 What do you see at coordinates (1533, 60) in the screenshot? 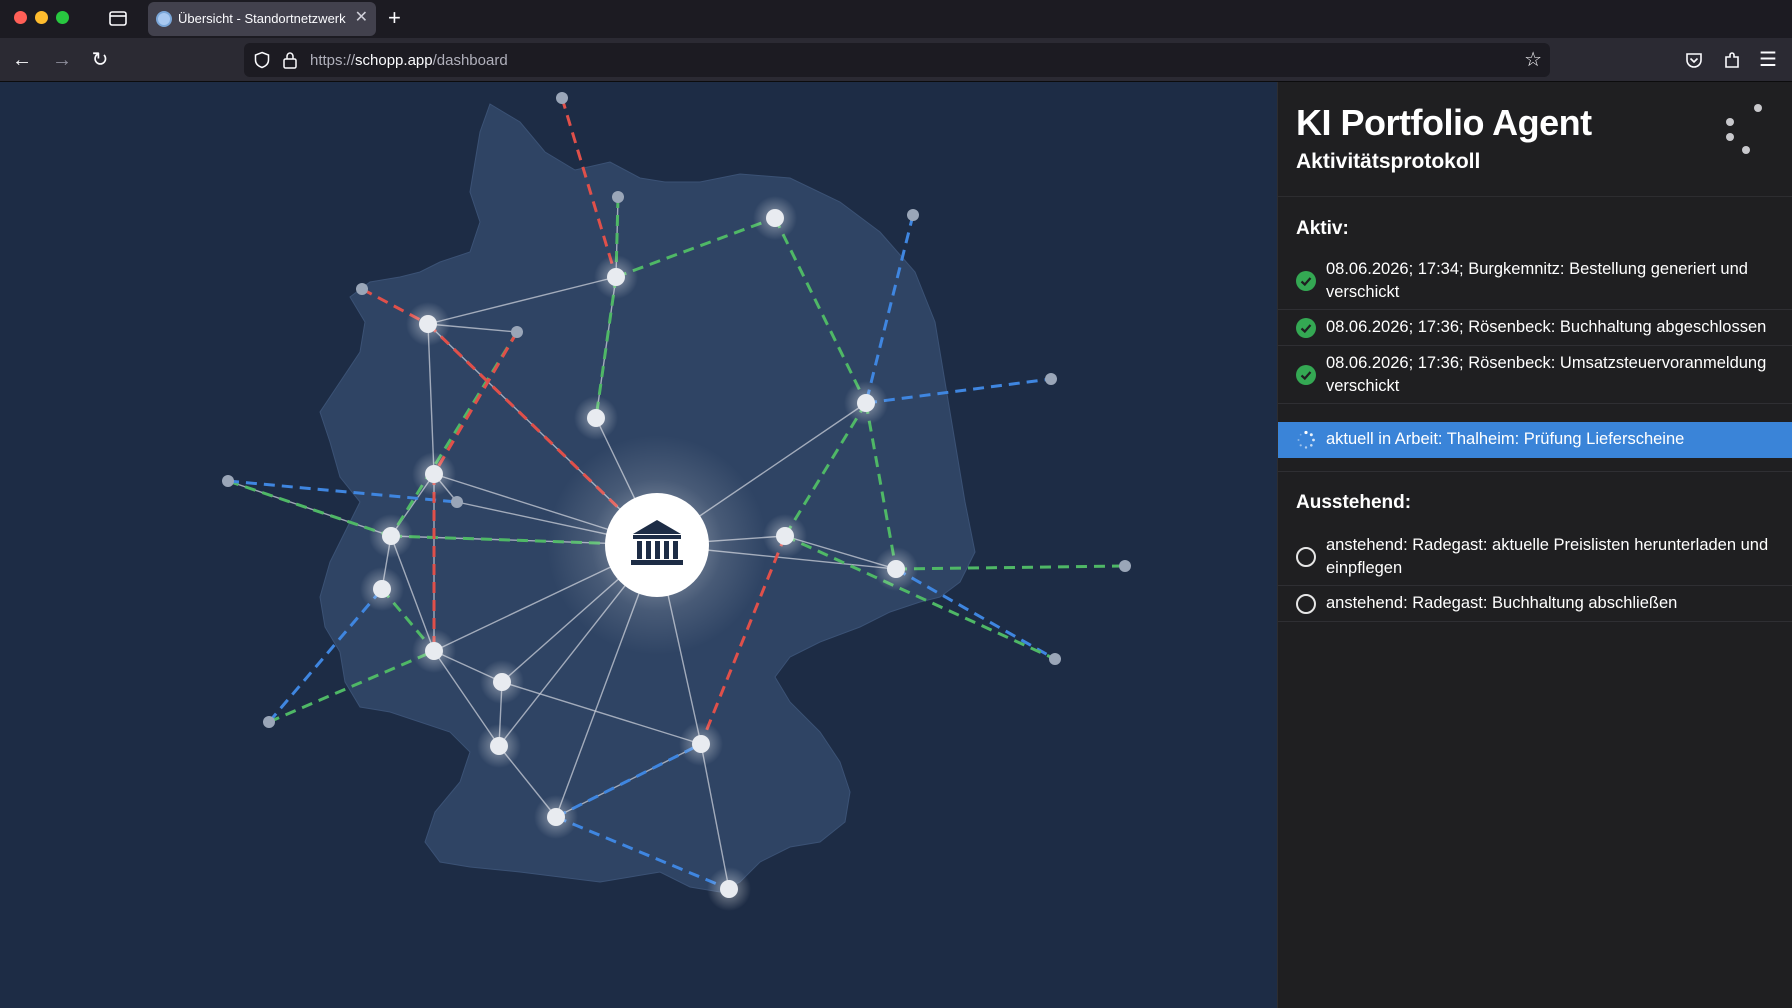
I see `bookmark-star-icon: ☆` at bounding box center [1533, 60].